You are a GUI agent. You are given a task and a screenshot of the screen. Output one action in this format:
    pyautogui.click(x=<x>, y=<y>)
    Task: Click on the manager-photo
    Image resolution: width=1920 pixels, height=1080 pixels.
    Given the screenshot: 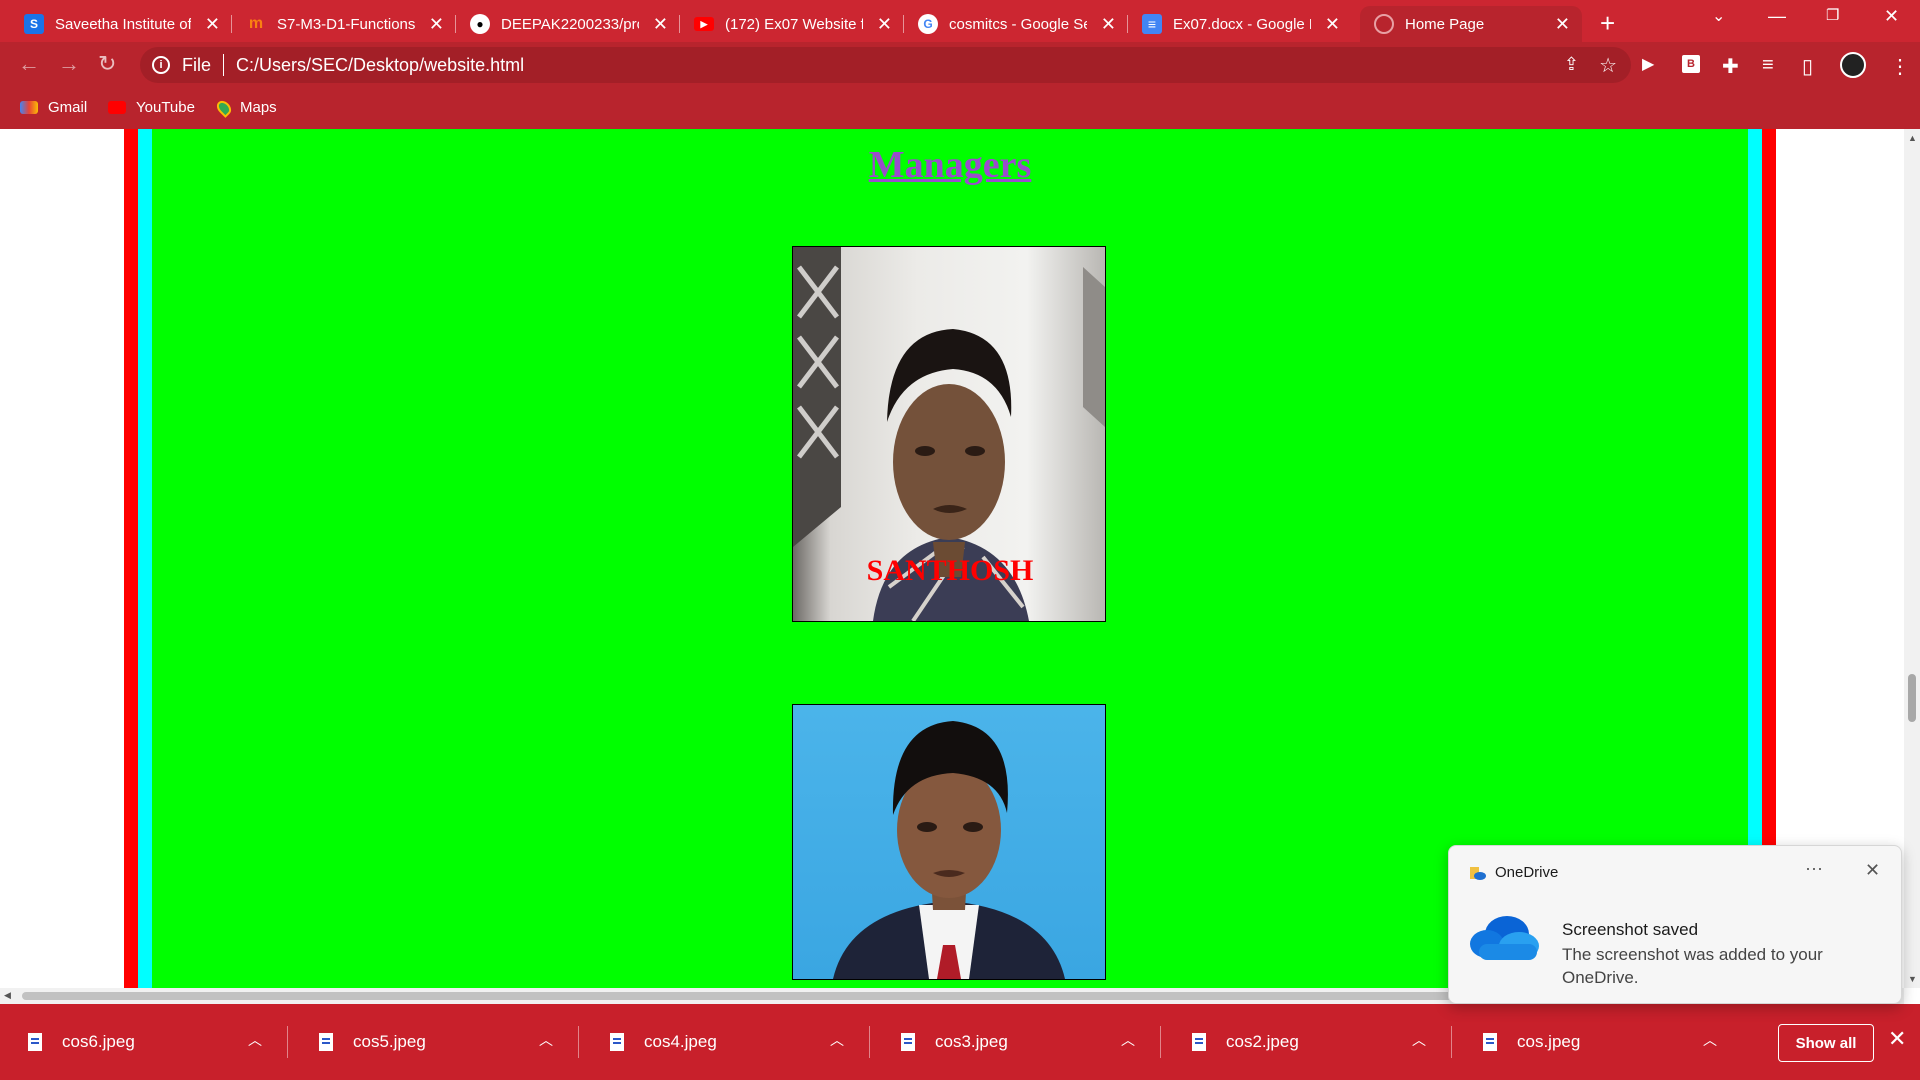 What is the action you would take?
    pyautogui.click(x=949, y=842)
    